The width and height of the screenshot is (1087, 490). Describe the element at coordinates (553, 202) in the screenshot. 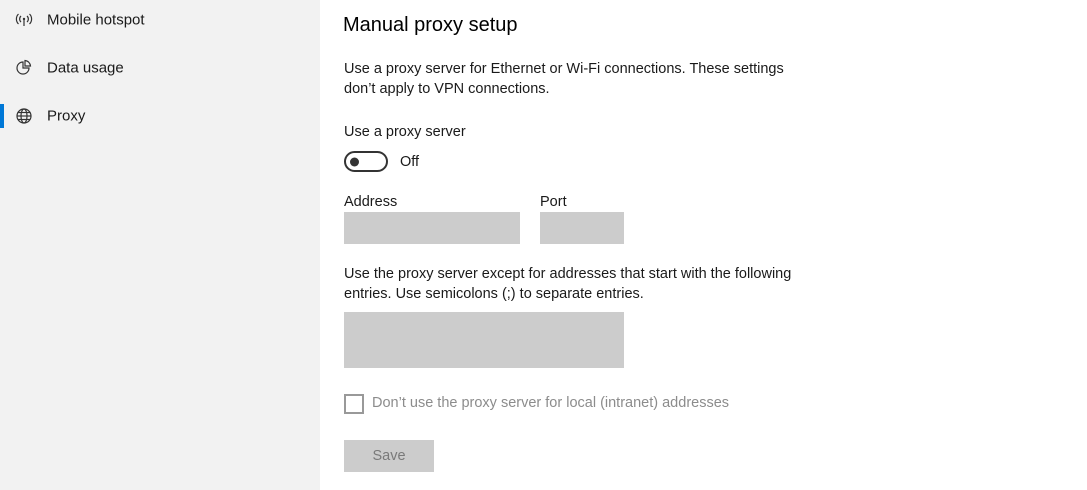

I see `port-label: Port` at that location.